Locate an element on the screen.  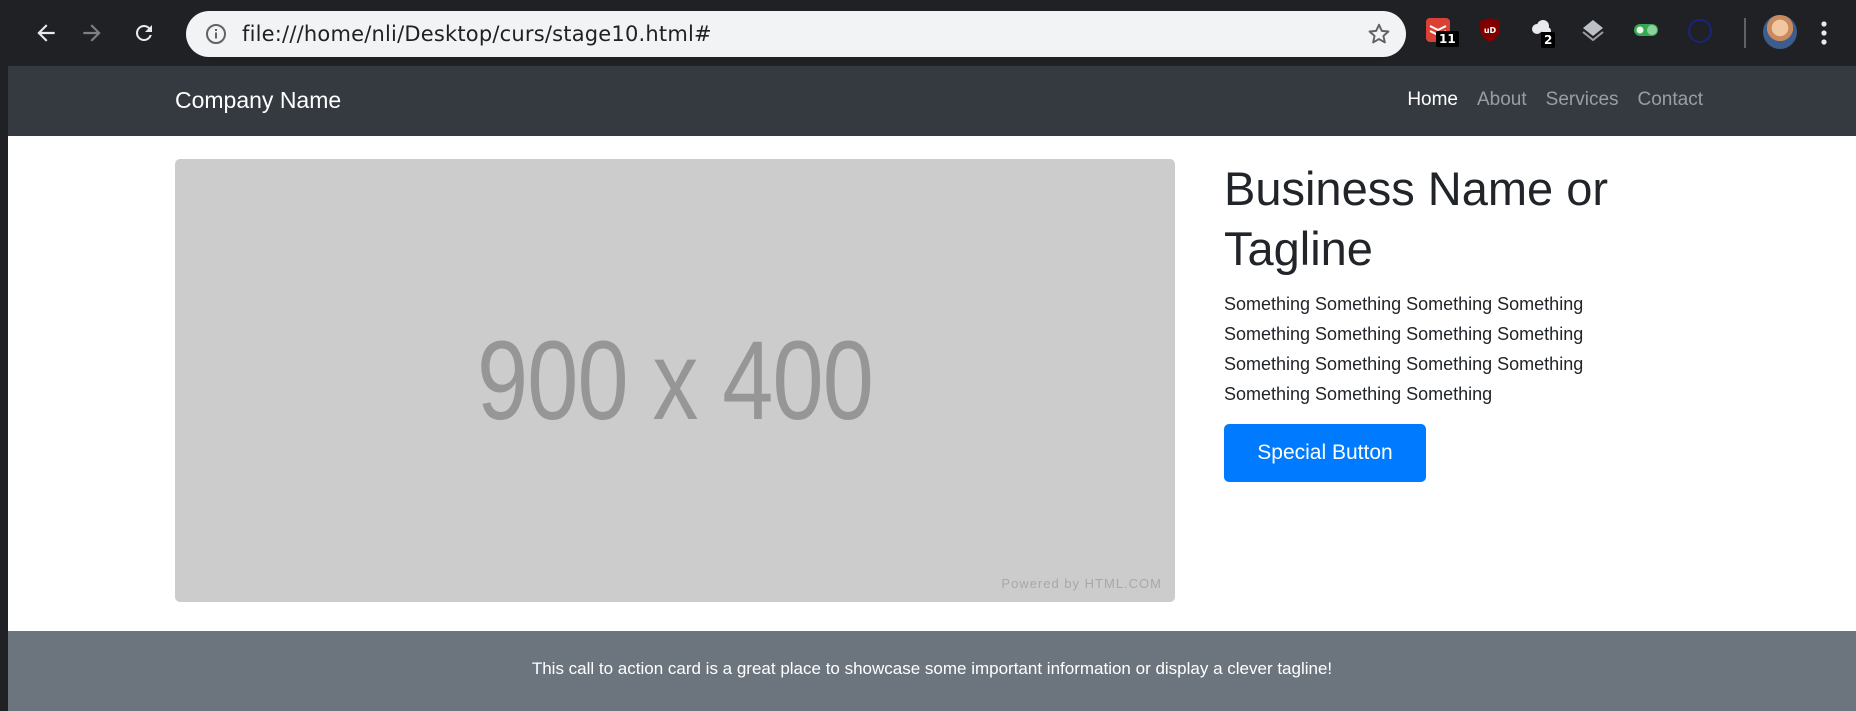
placeholder-credit: Powered by HTML.COM is located at coordinates (1081, 583).